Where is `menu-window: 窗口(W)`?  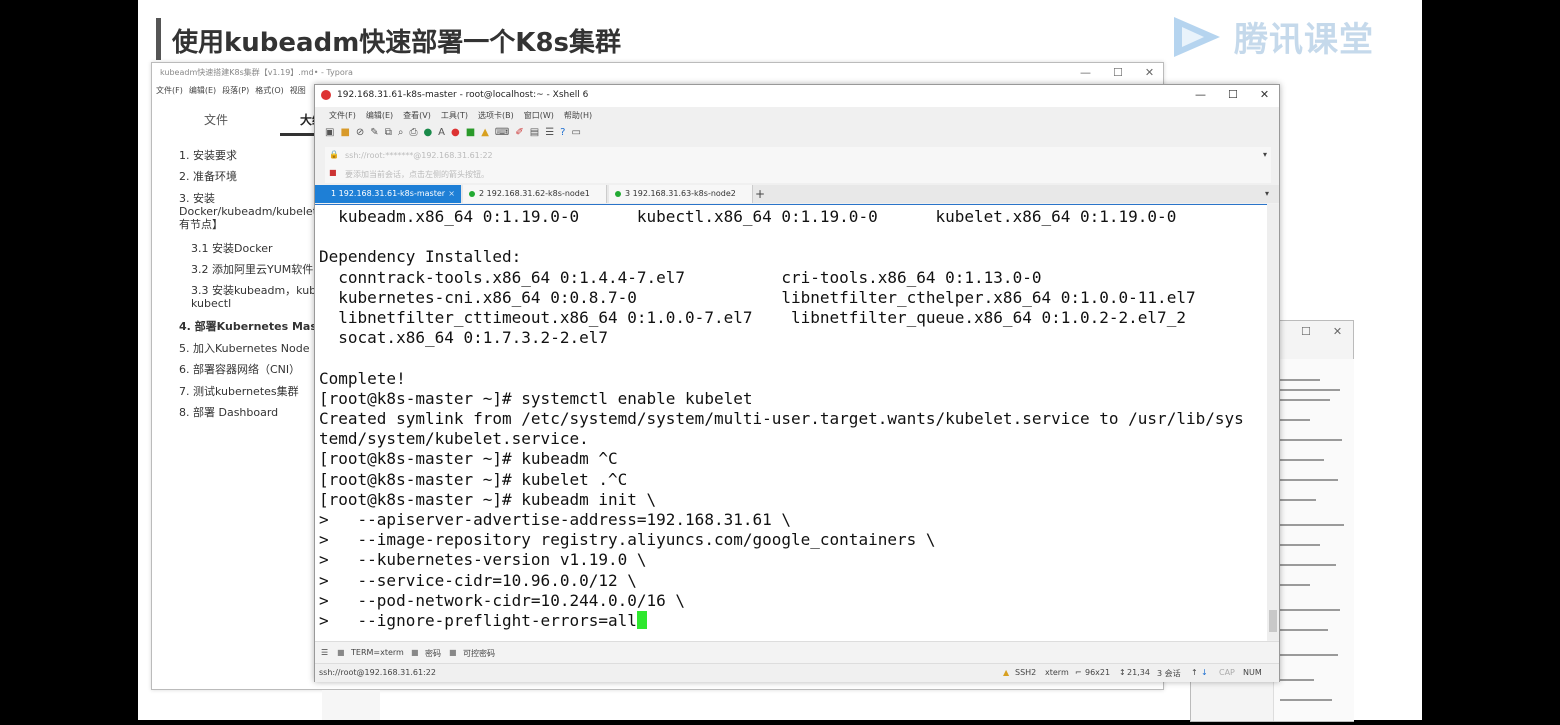 menu-window: 窗口(W) is located at coordinates (539, 115).